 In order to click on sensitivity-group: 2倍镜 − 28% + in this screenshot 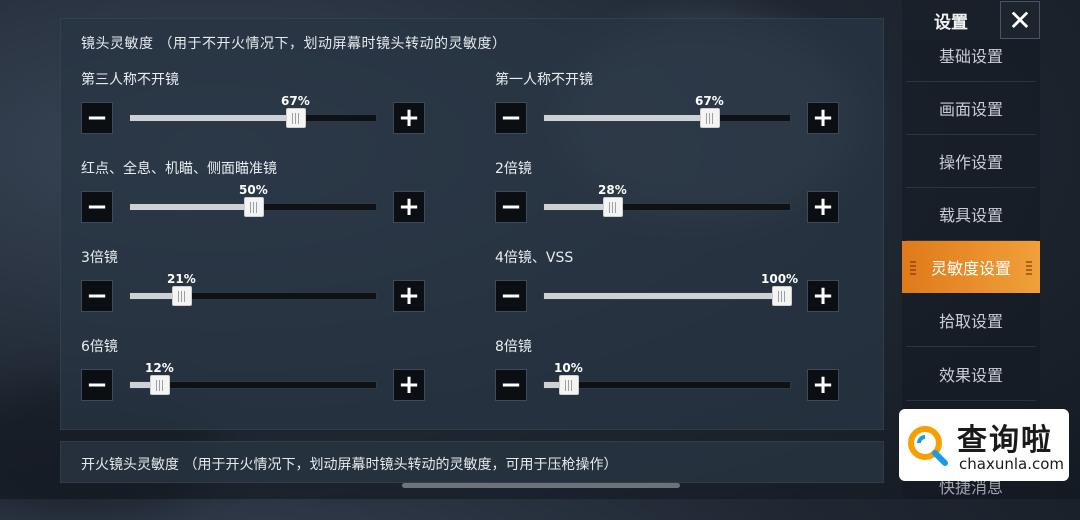, I will do `click(675, 198)`.